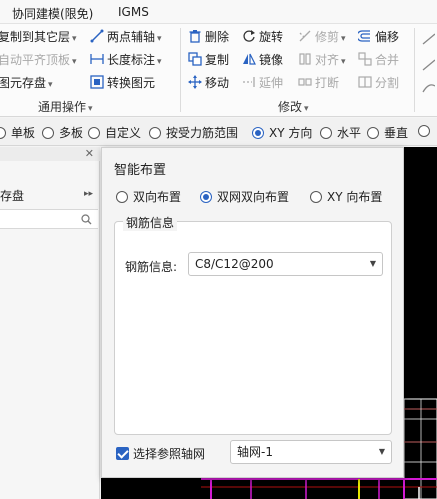 Image resolution: width=437 pixels, height=499 pixels. I want to click on merge-button: 合并, so click(378, 60).